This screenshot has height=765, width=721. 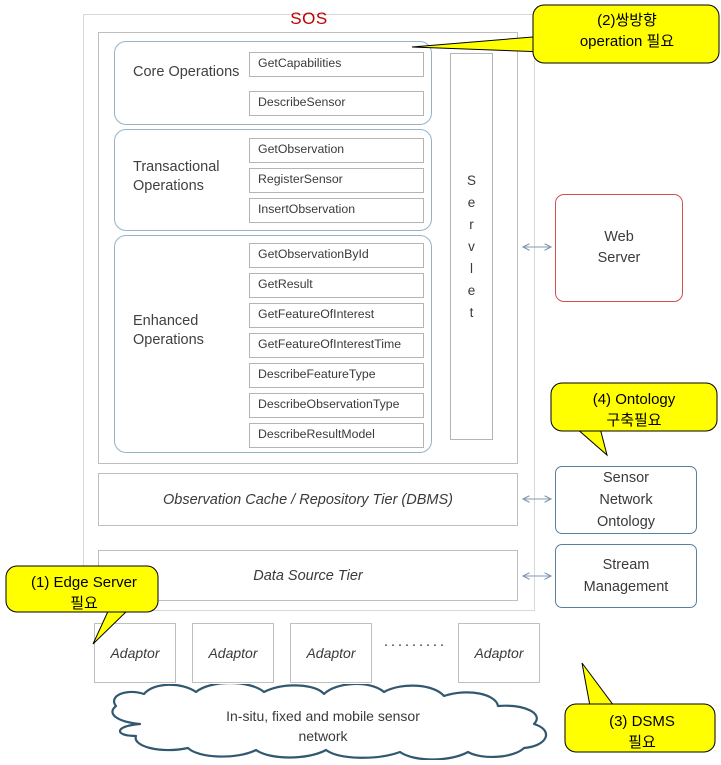 I want to click on operation-item: GetFeatureOfInterestTime, so click(x=336, y=345).